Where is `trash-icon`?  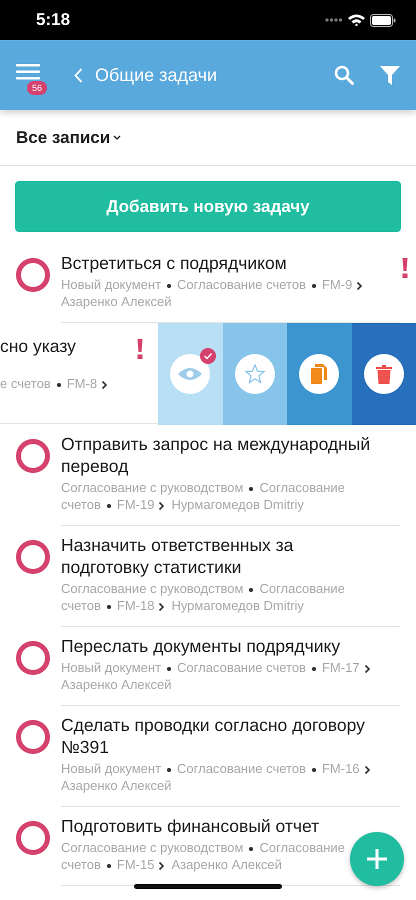
trash-icon is located at coordinates (384, 374).